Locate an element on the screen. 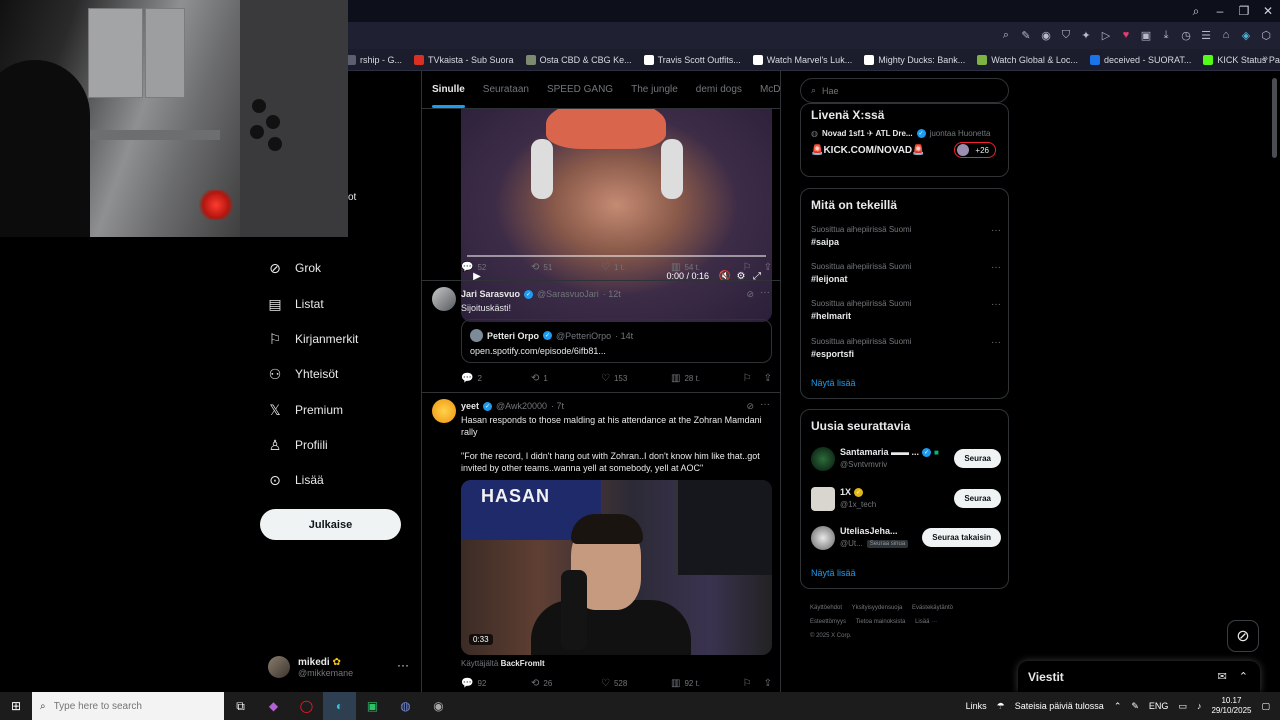 This screenshot has width=1280, height=720. grok-button: ⊘ is located at coordinates (1243, 636).